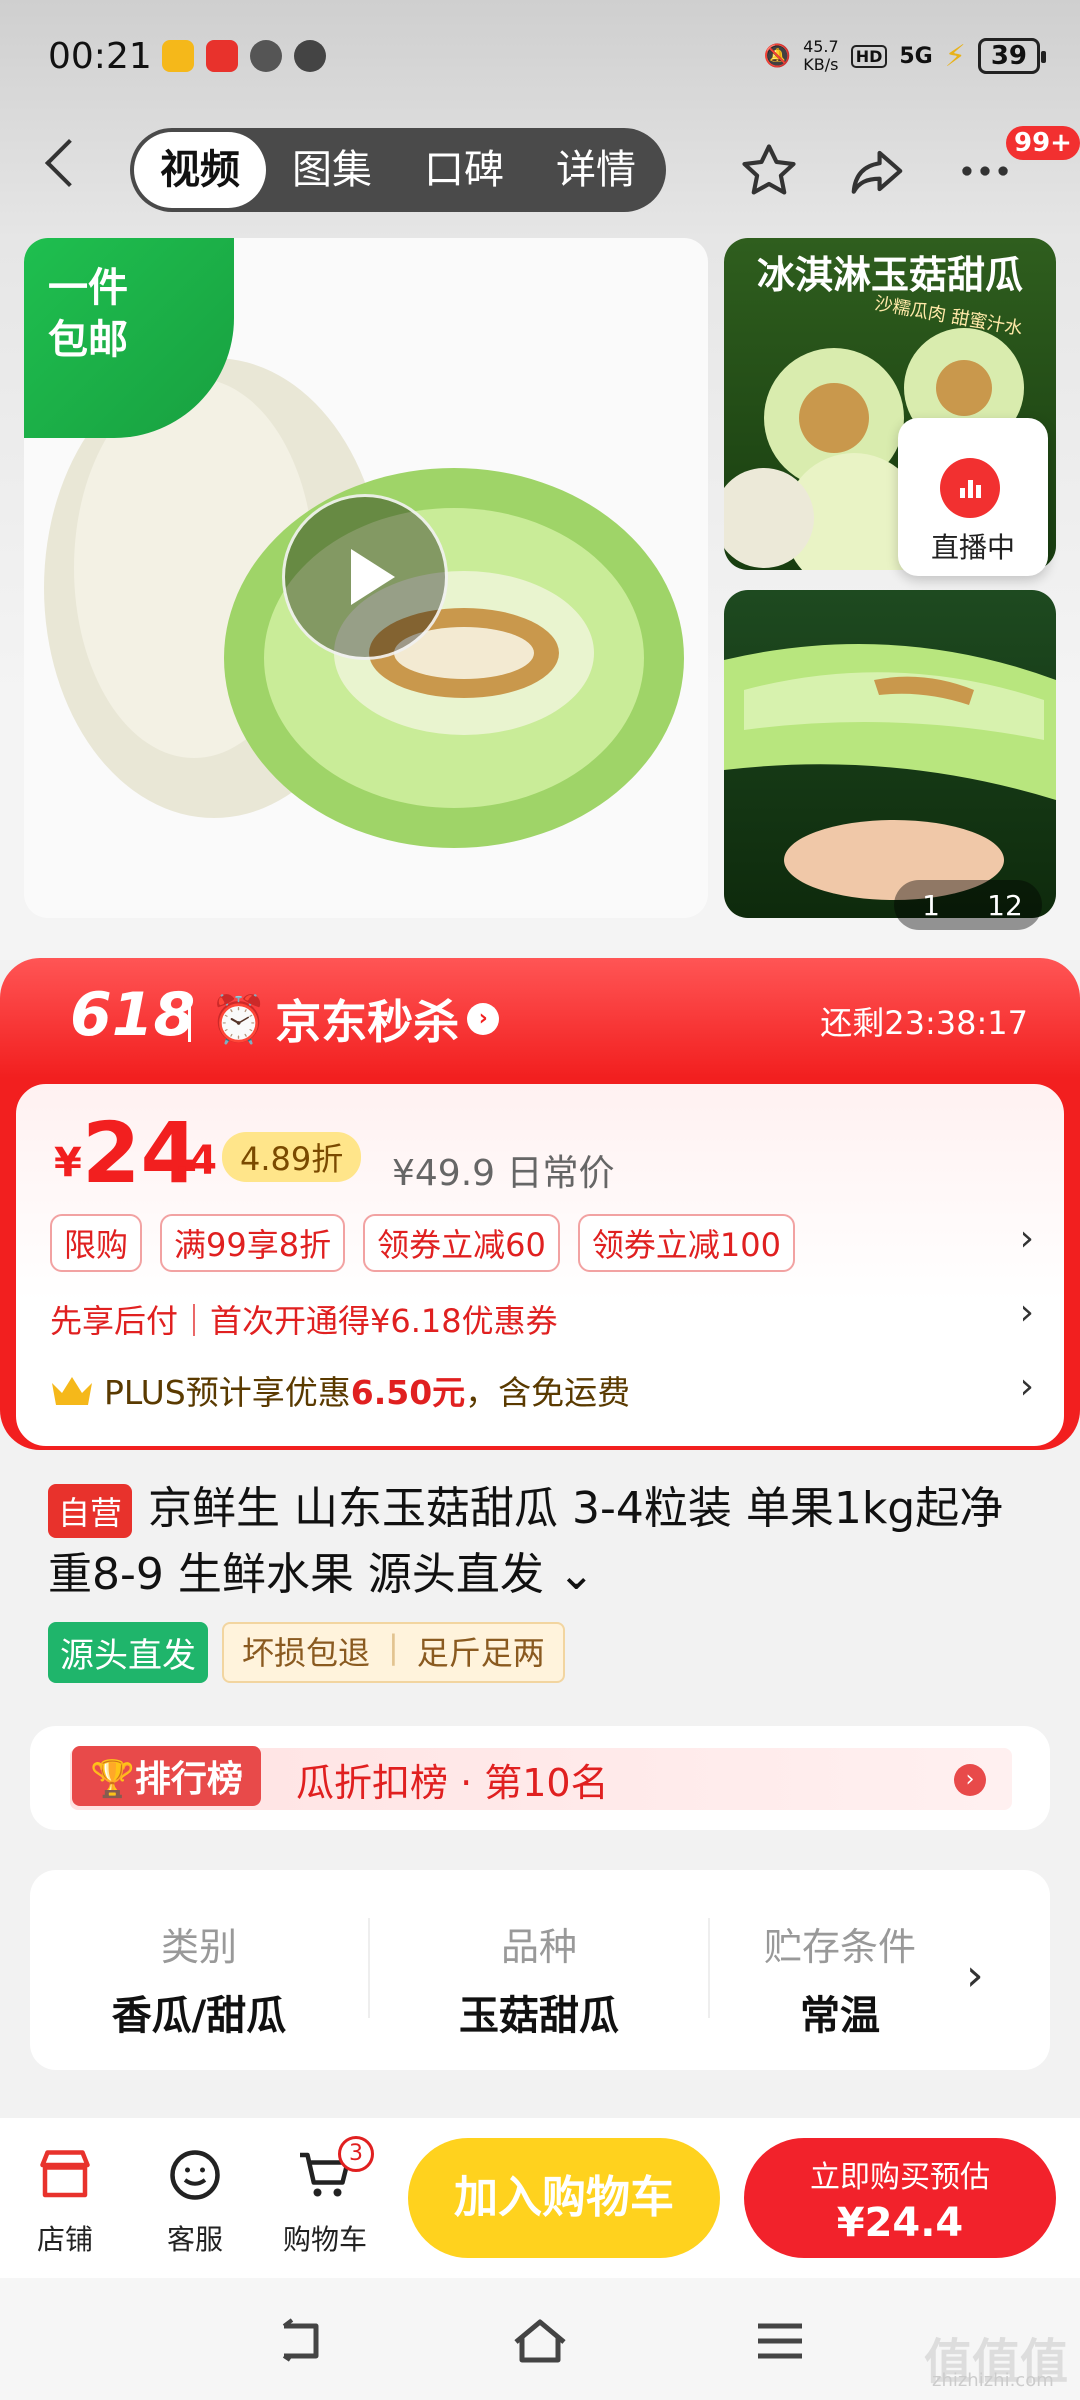 The width and height of the screenshot is (1080, 2400). I want to click on chip-coupon-60: 领券立减60, so click(461, 1243).